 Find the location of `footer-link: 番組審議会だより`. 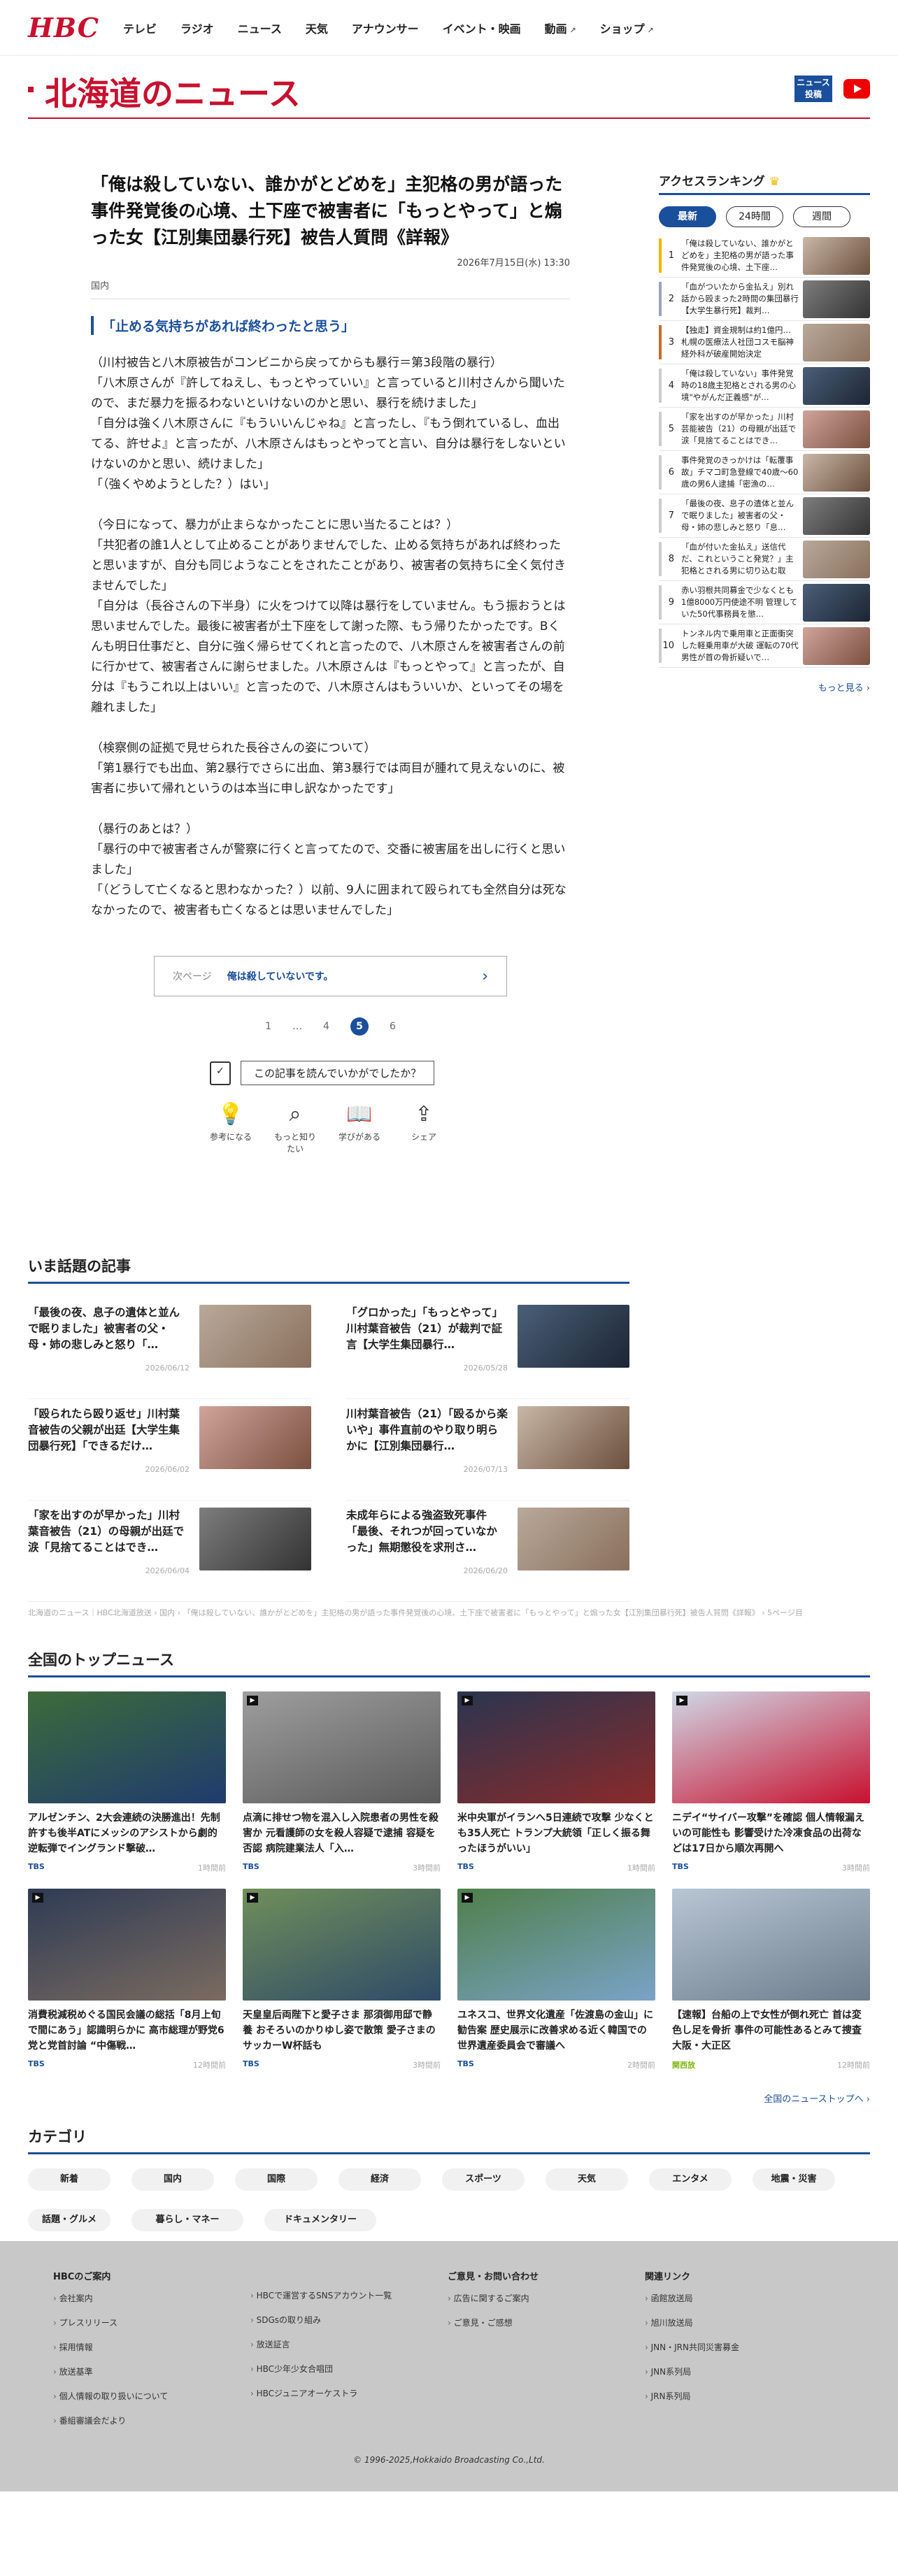

footer-link: 番組審議会だより is located at coordinates (151, 2420).